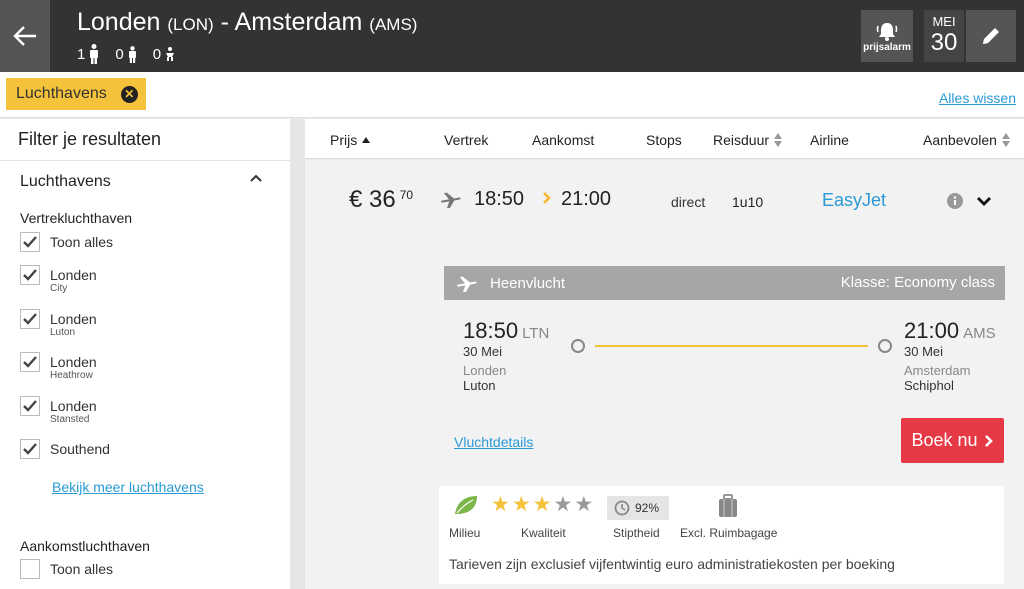 Image resolution: width=1024 pixels, height=589 pixels. I want to click on punctuality-label: Stiptheid, so click(636, 533).